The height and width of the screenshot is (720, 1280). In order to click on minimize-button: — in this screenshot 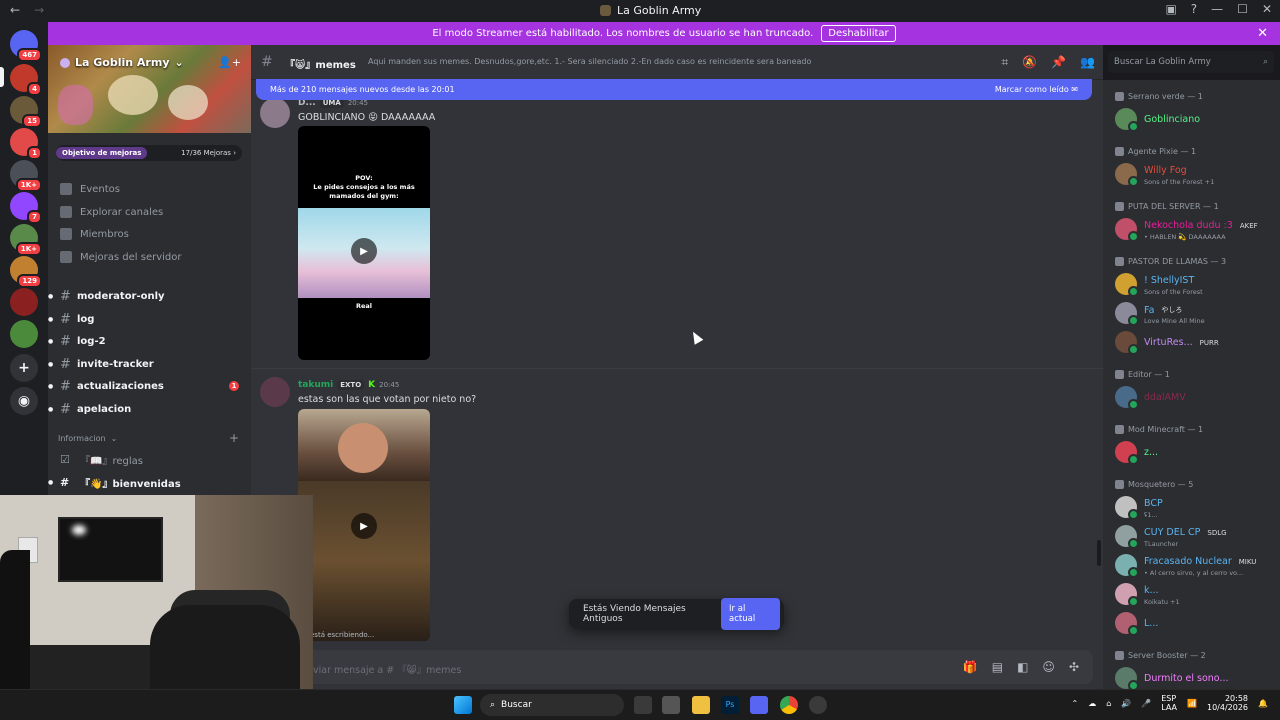, I will do `click(1217, 9)`.